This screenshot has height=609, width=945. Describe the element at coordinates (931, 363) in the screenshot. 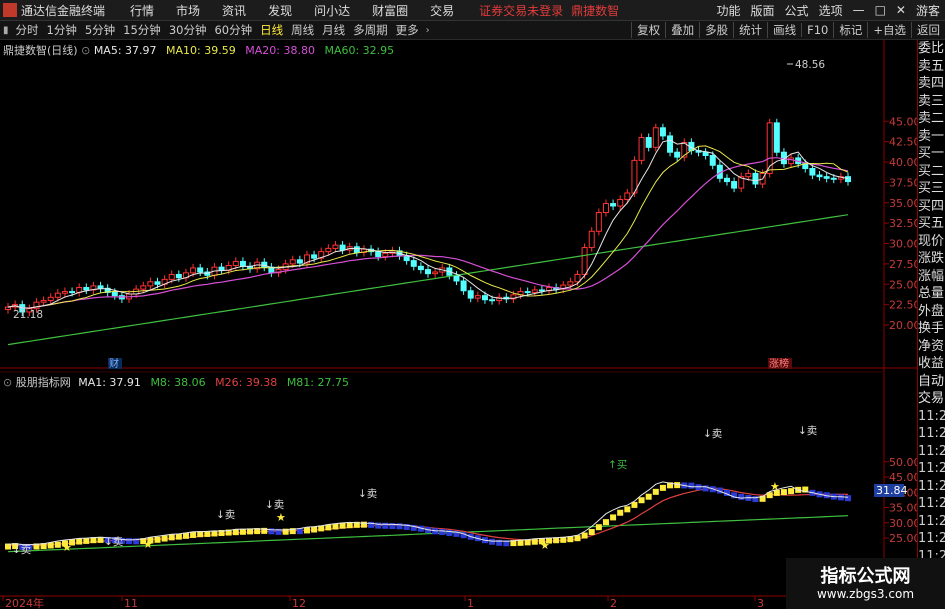

I see `quote-label: 收益` at that location.